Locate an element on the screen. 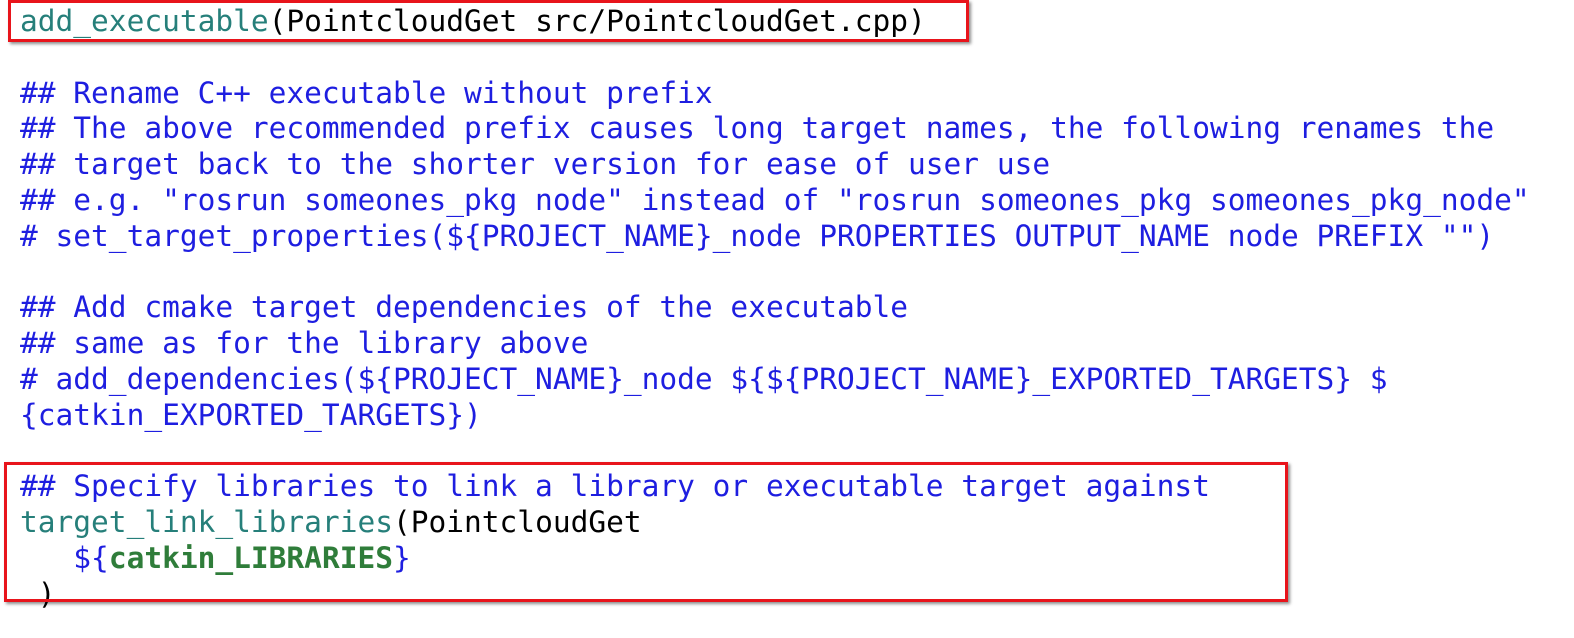 This screenshot has height=638, width=1574. code-token: ## Rename C++ executable without prefix is located at coordinates (366, 92).